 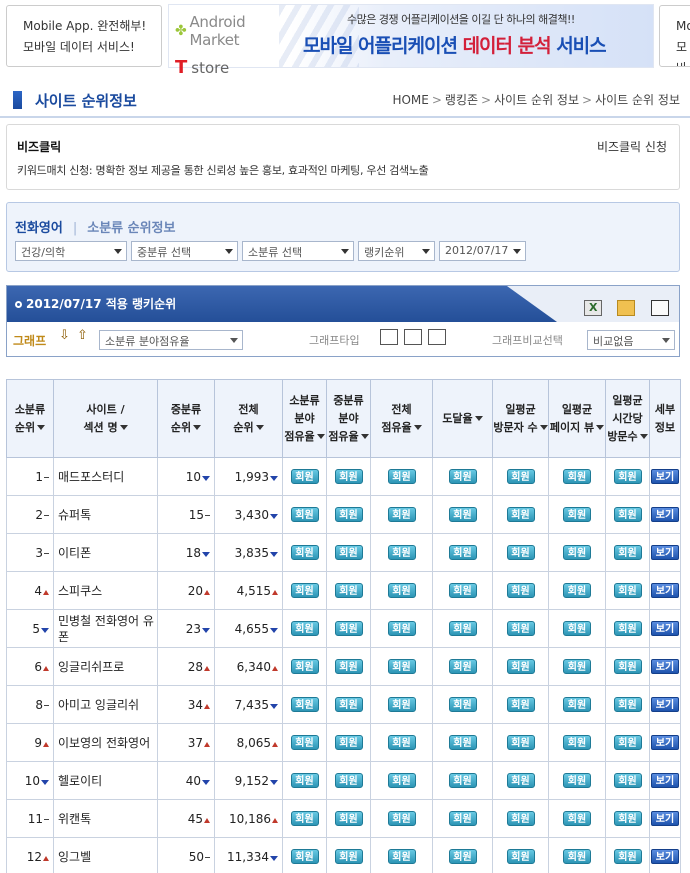 What do you see at coordinates (632, 146) in the screenshot?
I see `bizclick-apply-link: 비즈클릭 신청` at bounding box center [632, 146].